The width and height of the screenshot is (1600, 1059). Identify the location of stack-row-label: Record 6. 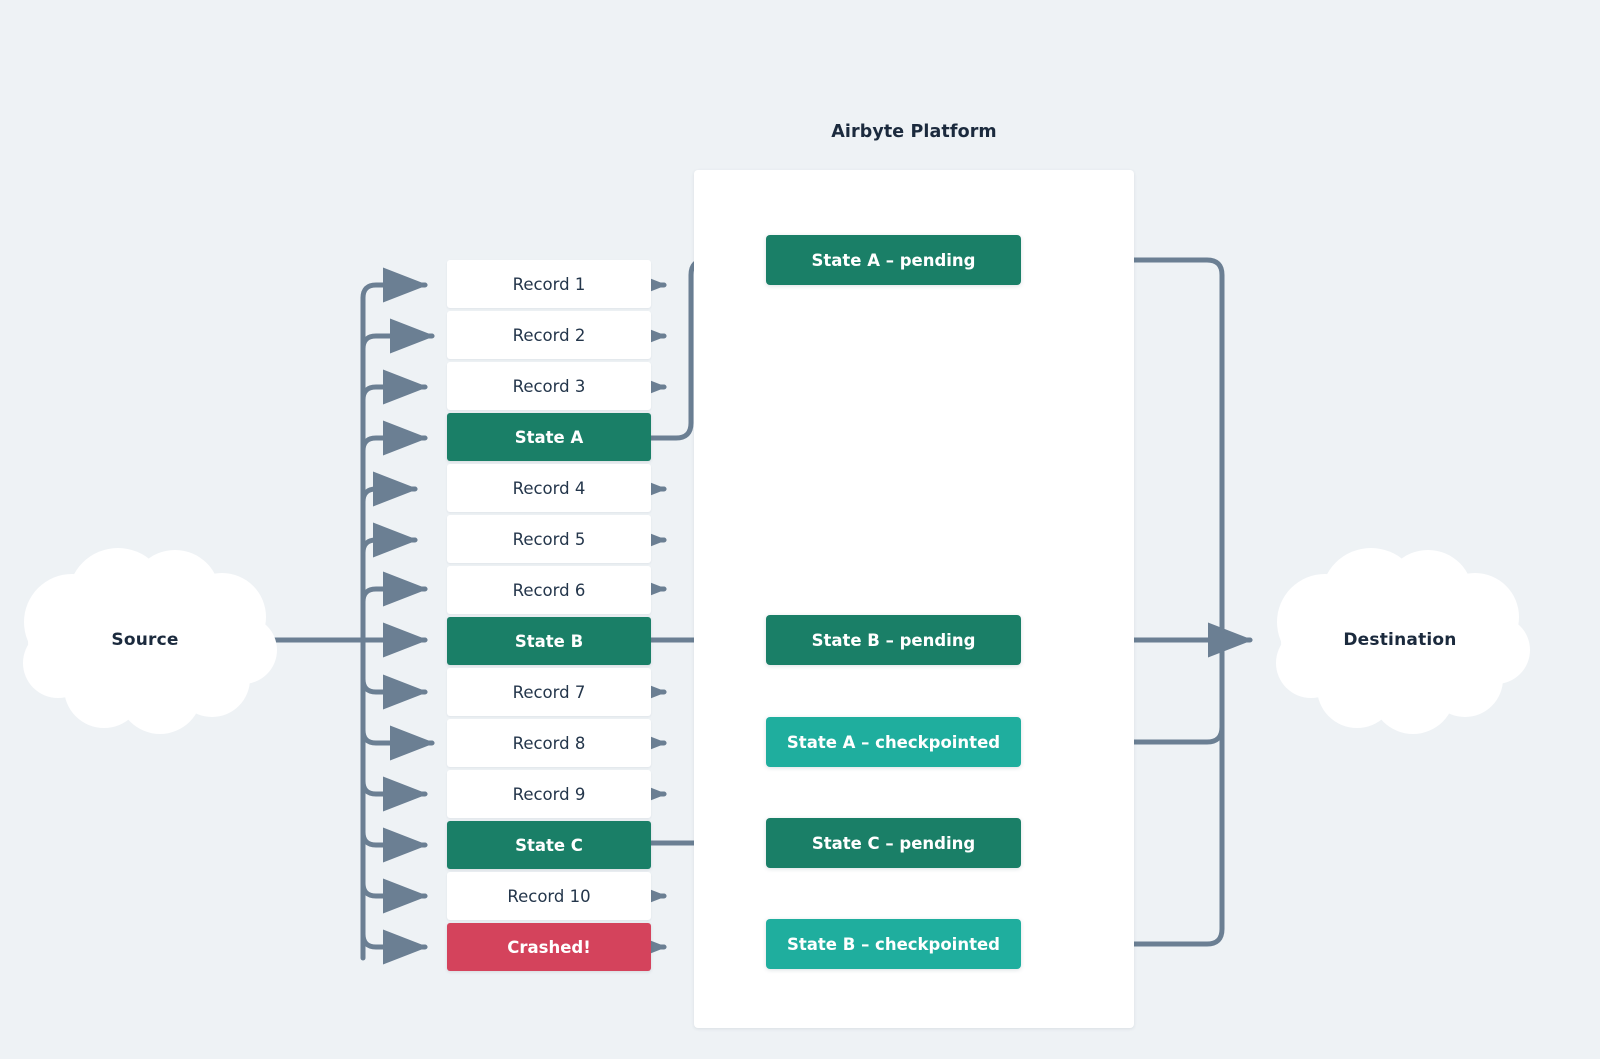
(549, 590).